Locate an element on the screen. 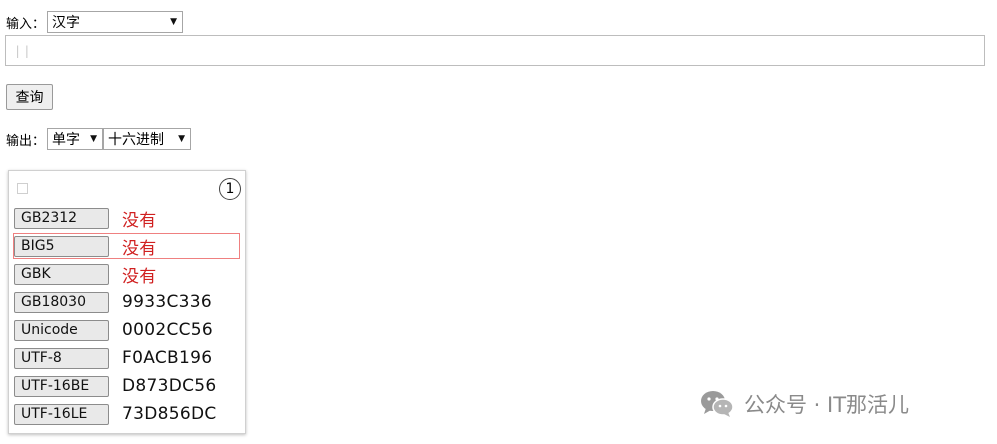 Image resolution: width=997 pixels, height=444 pixels. output-mode-select: 单字 ▼ is located at coordinates (75, 139).